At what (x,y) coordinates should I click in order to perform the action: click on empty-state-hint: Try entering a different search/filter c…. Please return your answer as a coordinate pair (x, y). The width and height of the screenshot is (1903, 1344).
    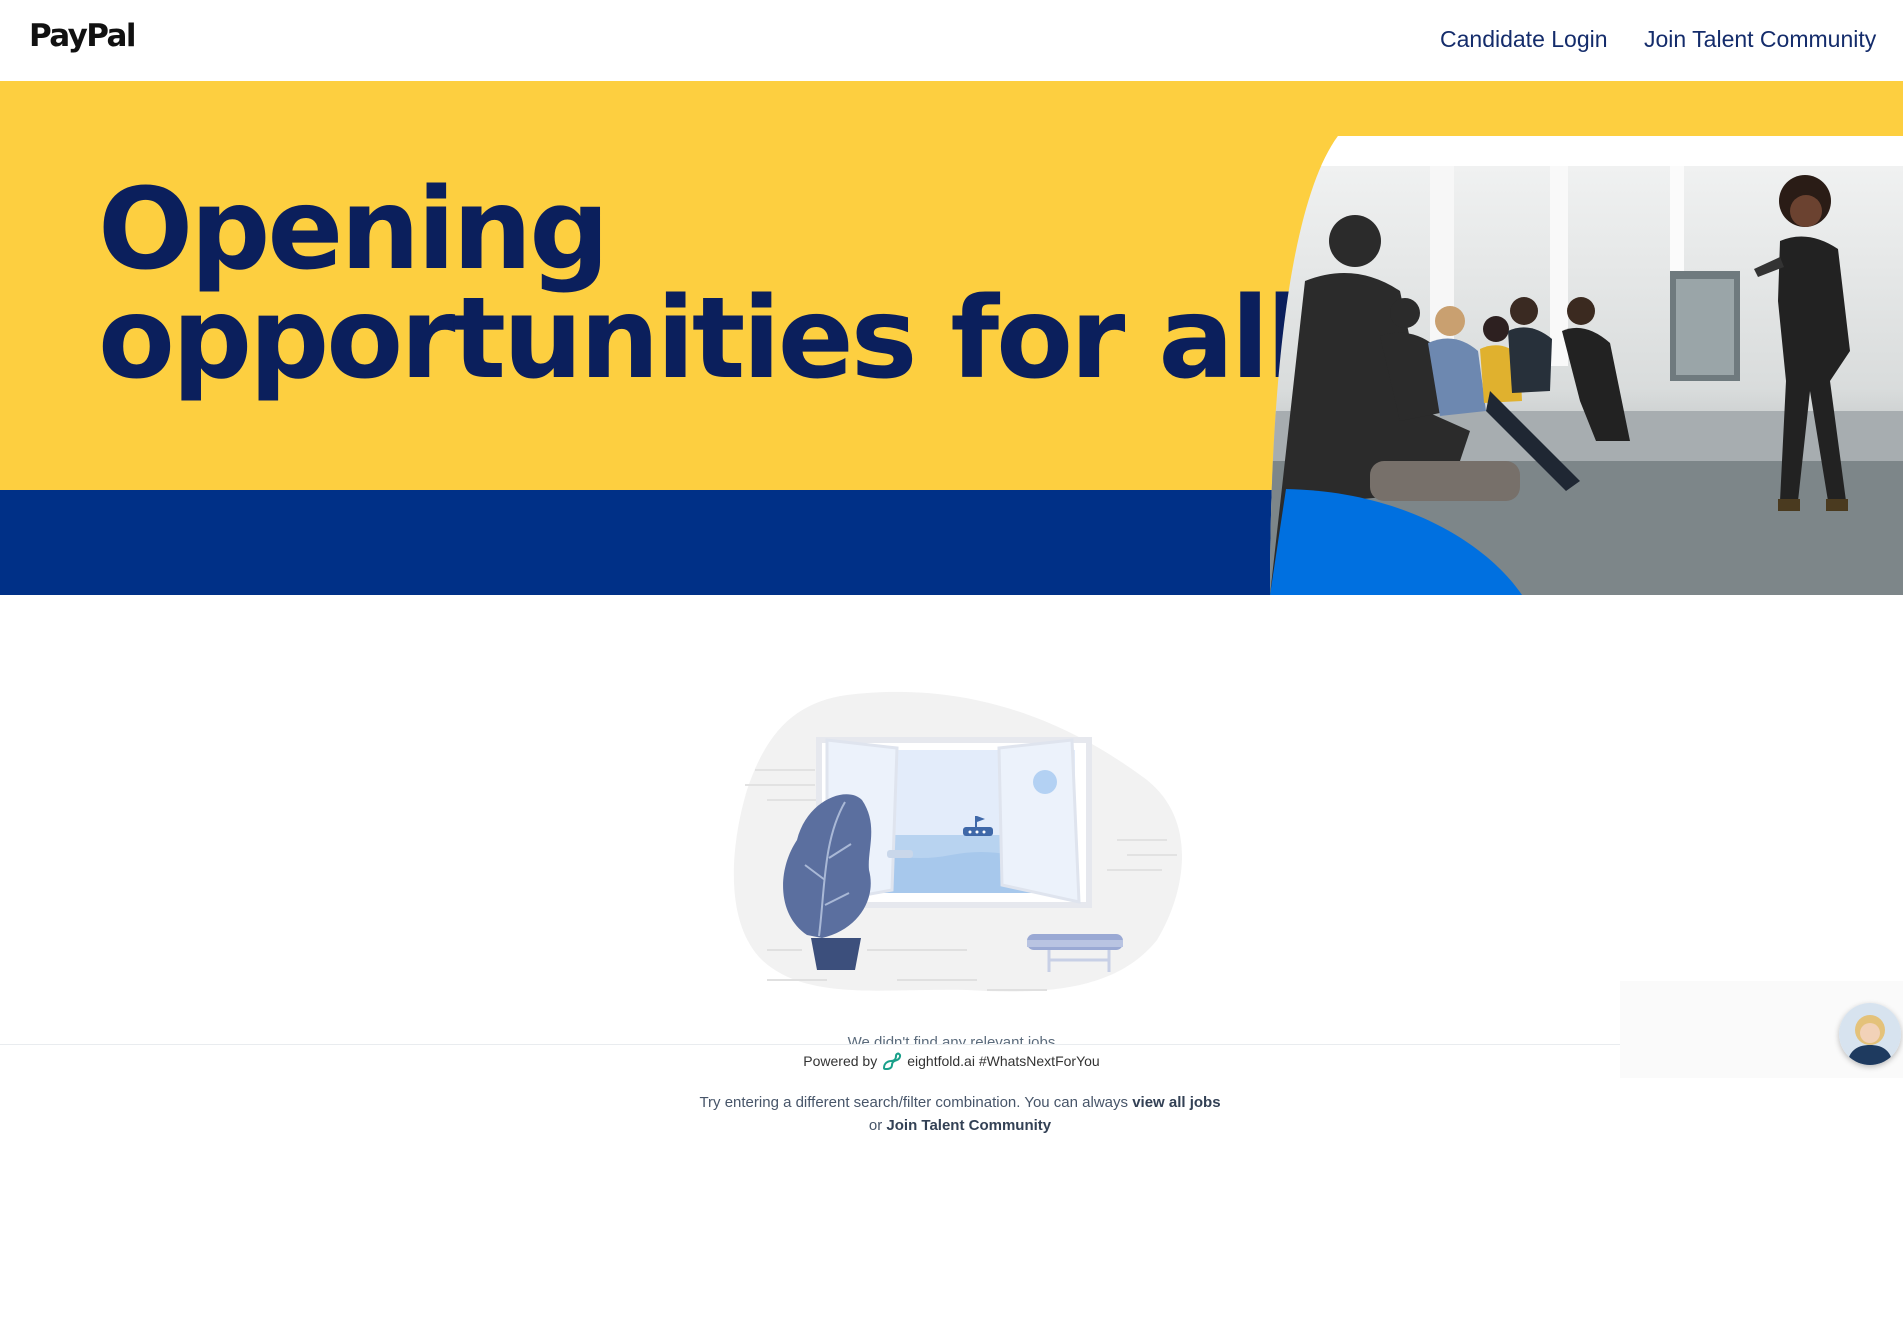
    Looking at the image, I should click on (960, 1114).